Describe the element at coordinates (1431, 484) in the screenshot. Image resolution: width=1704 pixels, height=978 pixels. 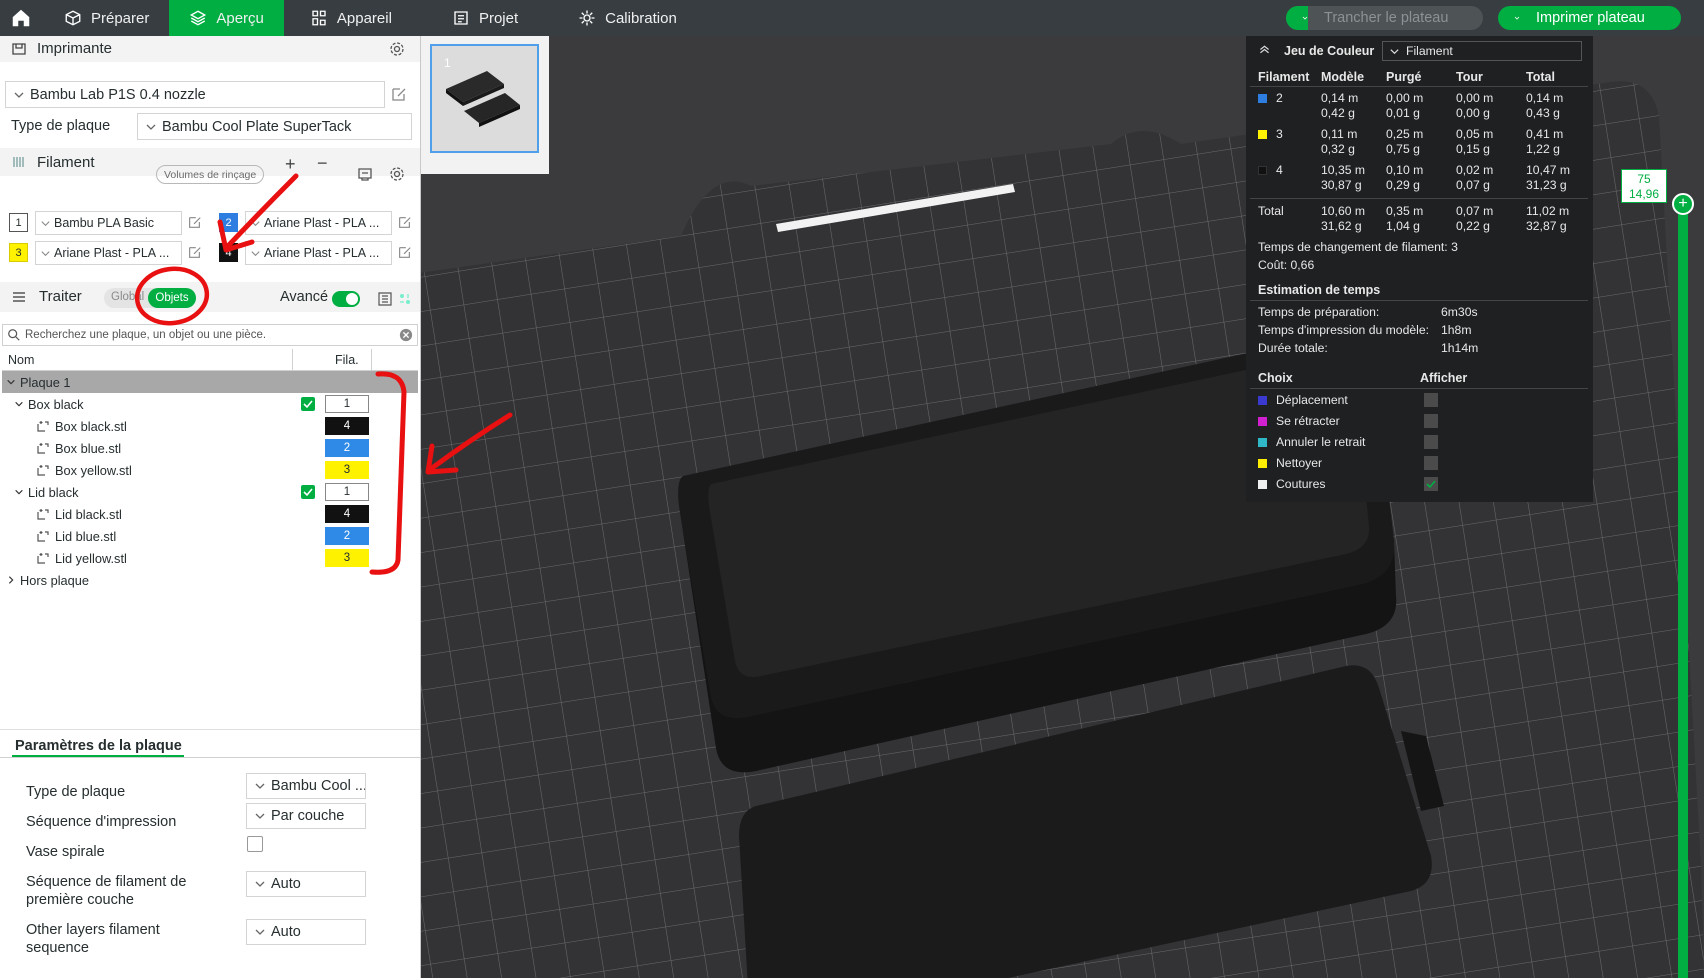
I see `option-seams-checkbox` at that location.